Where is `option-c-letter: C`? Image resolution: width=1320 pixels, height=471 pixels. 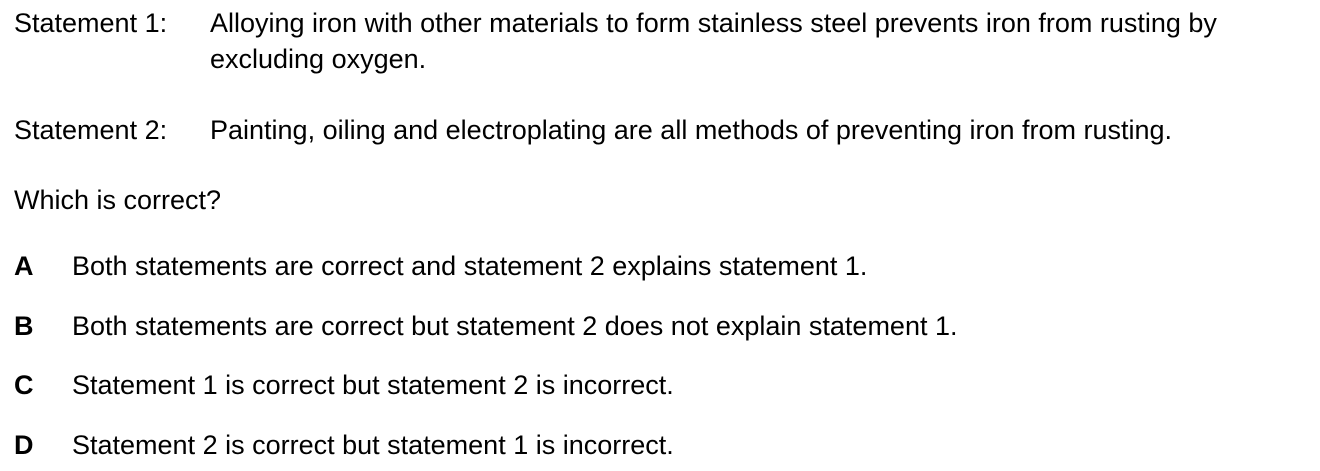
option-c-letter: C is located at coordinates (24, 385).